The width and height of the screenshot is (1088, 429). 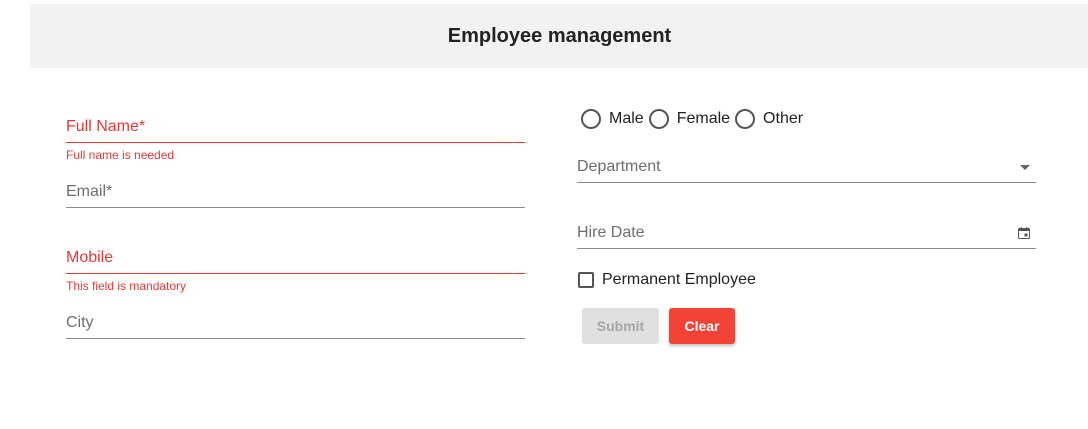 I want to click on permanent-employee-checkbox: Permanent Employee, so click(x=667, y=280).